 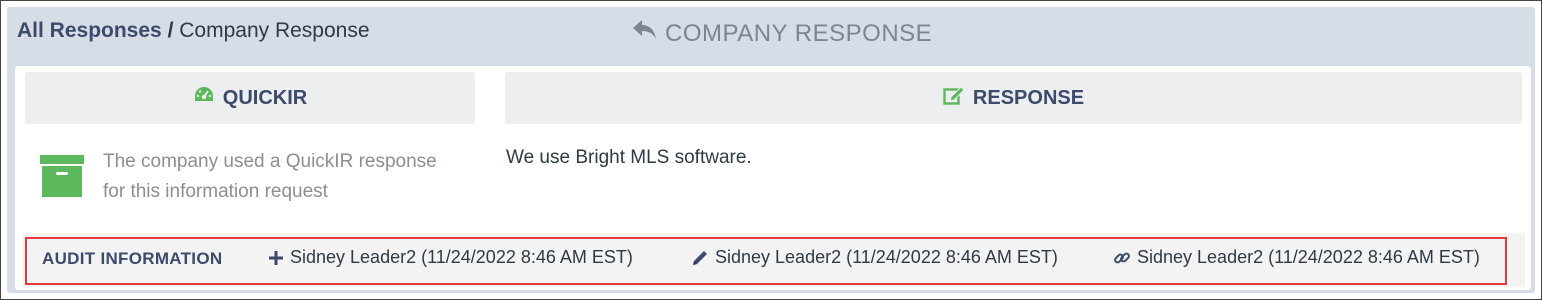 I want to click on page-title: COMPANY RESPONSE, so click(x=781, y=33).